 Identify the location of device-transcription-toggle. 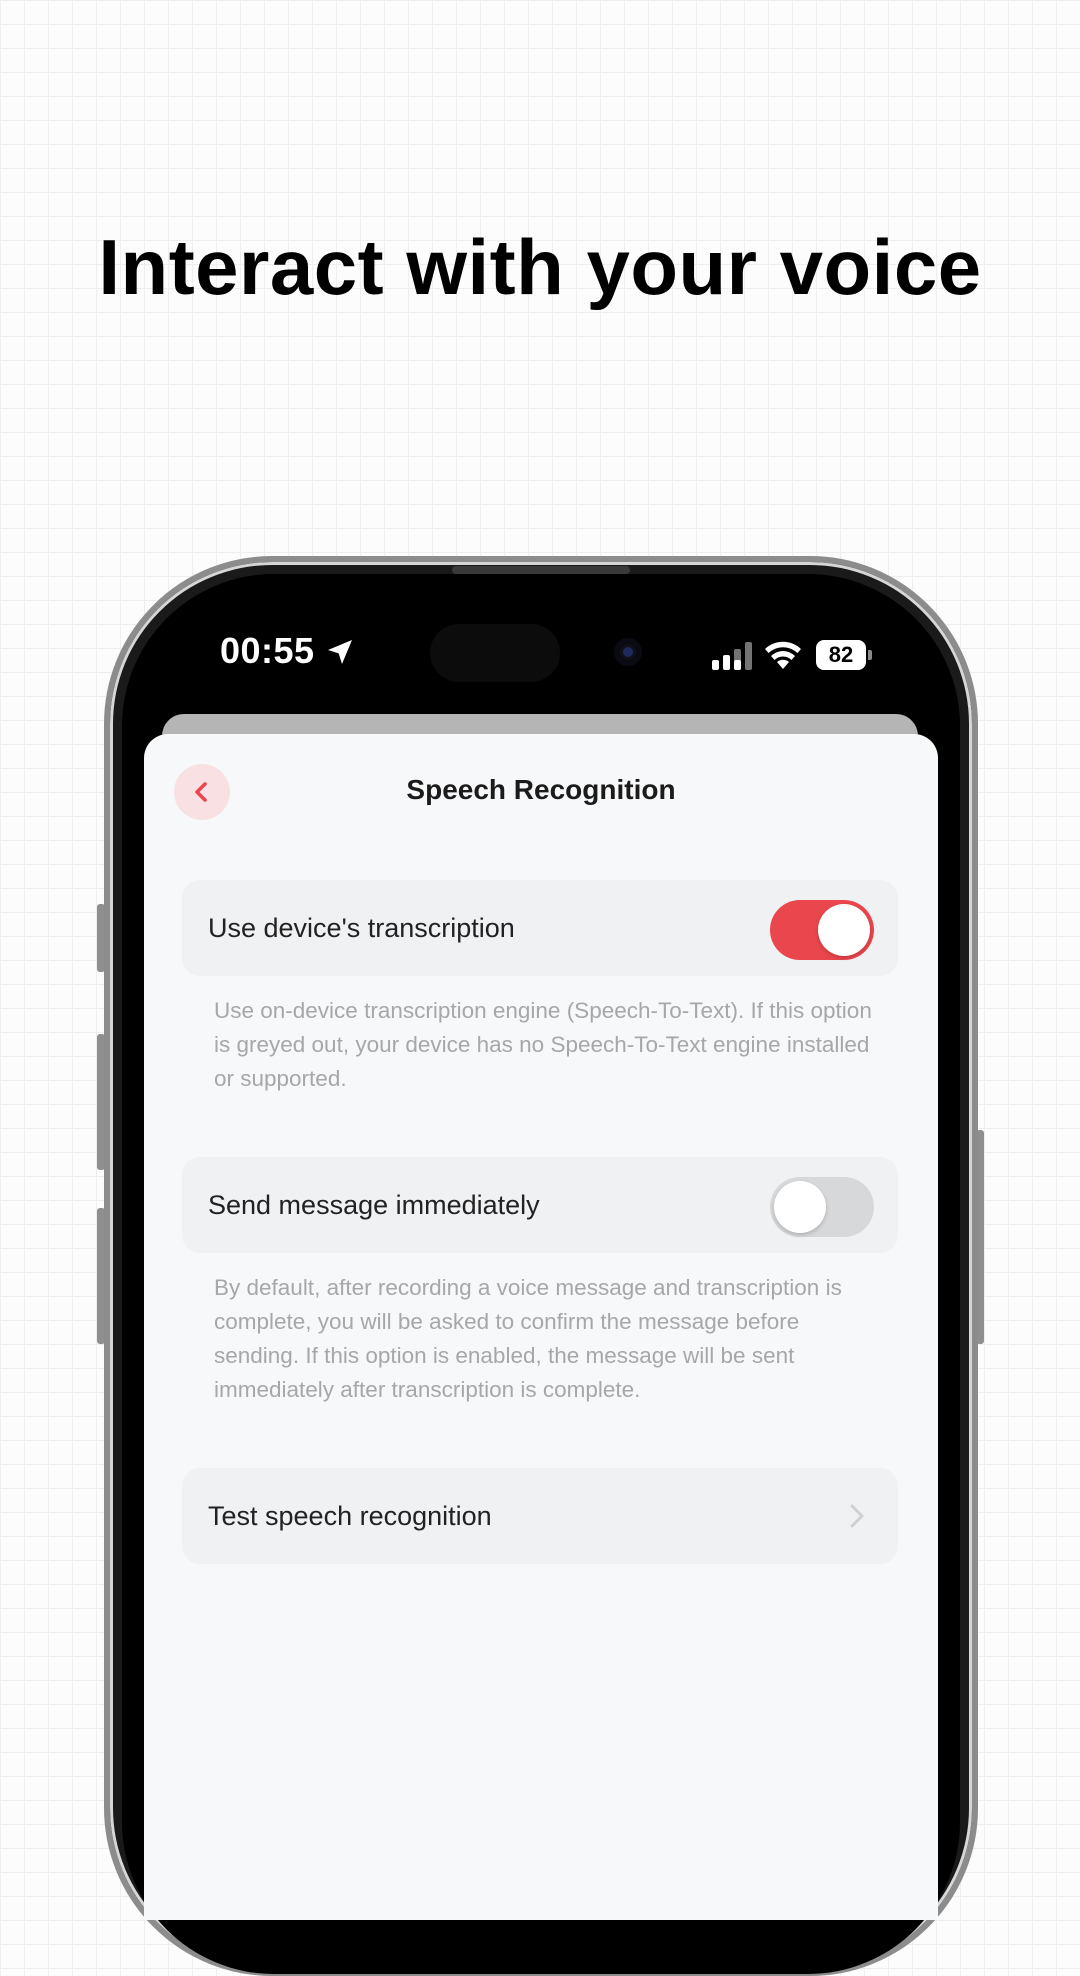
(822, 930).